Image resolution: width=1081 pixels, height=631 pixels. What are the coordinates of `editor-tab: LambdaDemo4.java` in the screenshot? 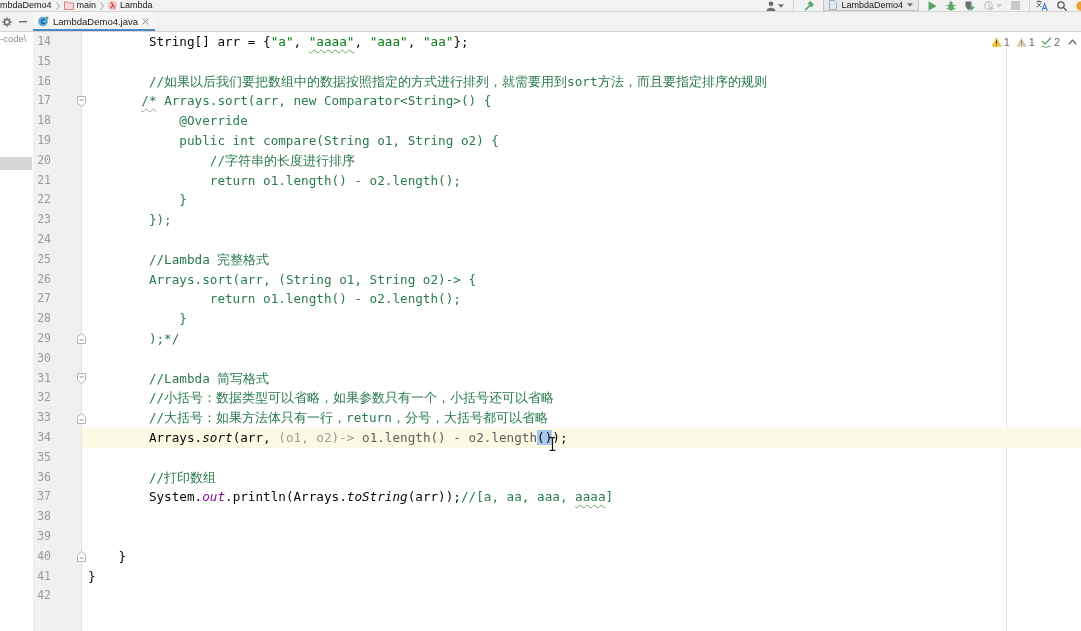 It's located at (94, 21).